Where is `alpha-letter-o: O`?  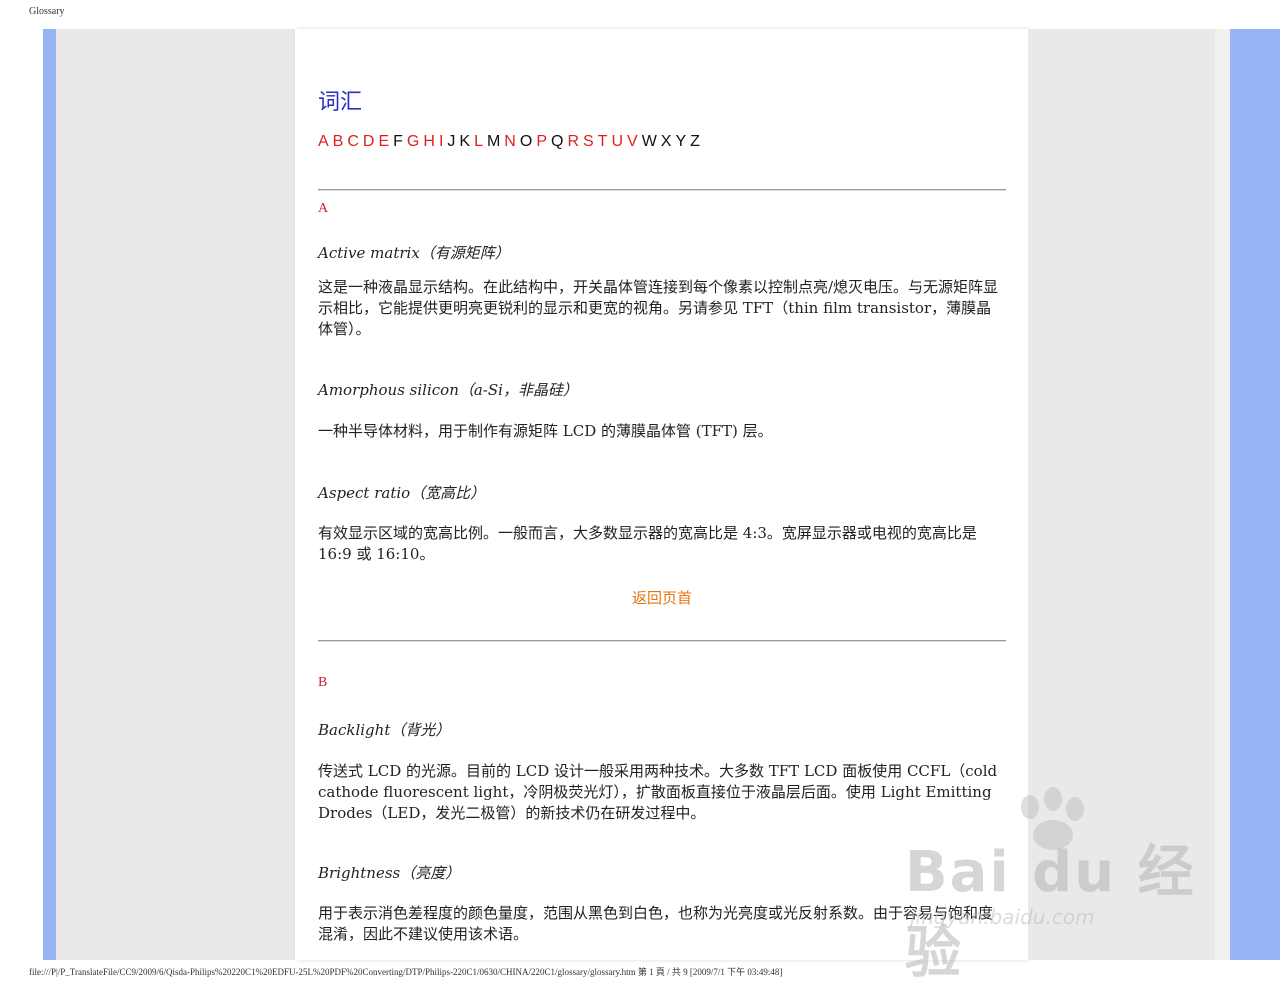 alpha-letter-o: O is located at coordinates (526, 141).